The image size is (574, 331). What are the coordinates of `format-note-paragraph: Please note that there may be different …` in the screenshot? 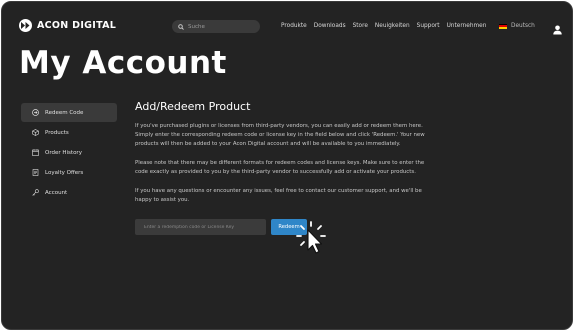 It's located at (280, 167).